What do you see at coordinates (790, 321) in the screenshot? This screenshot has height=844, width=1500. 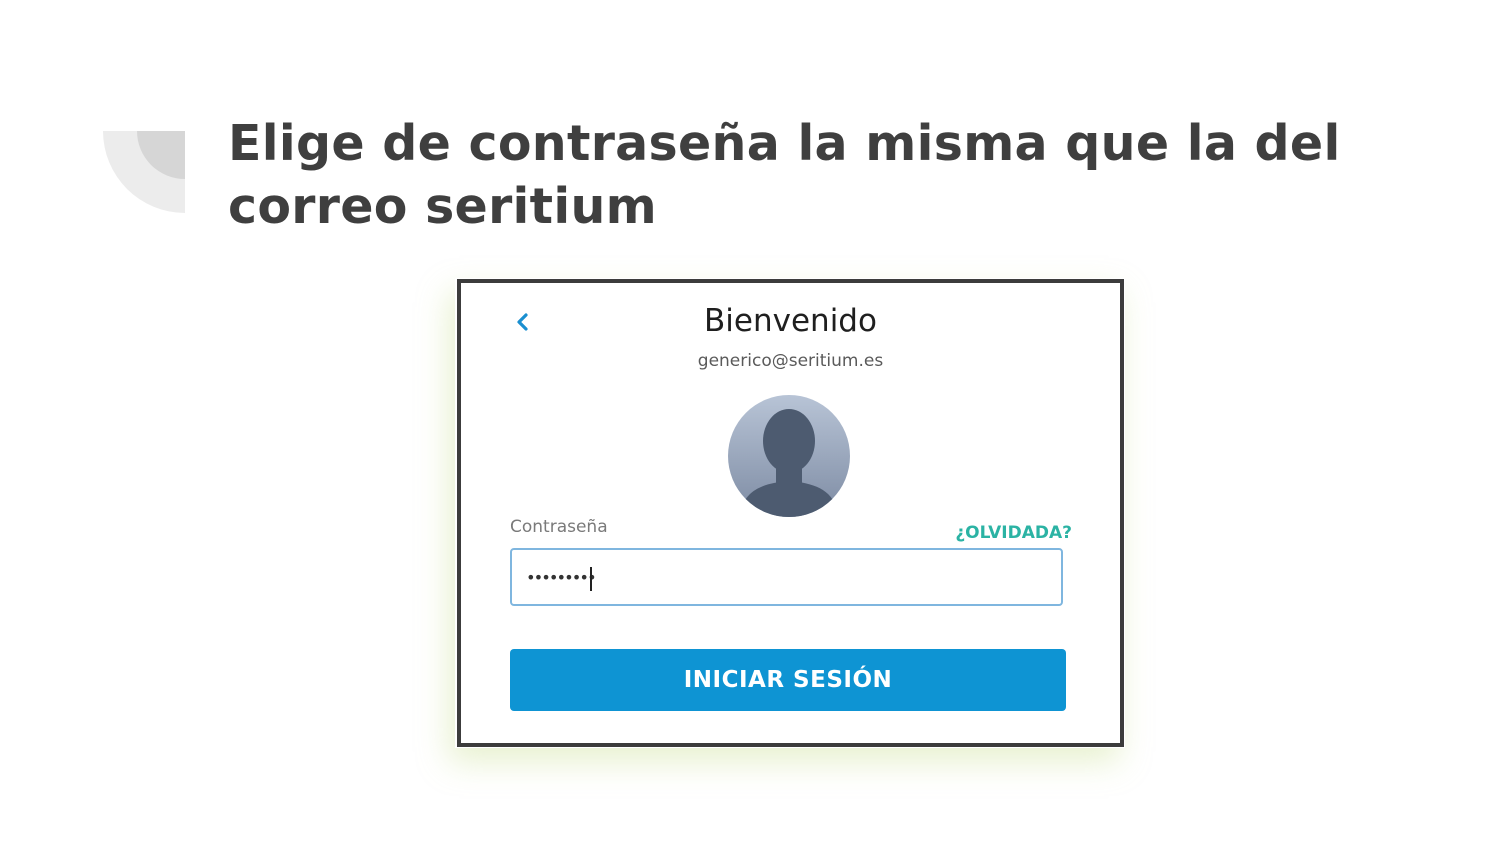 I see `welcome-heading: Bienvenido` at bounding box center [790, 321].